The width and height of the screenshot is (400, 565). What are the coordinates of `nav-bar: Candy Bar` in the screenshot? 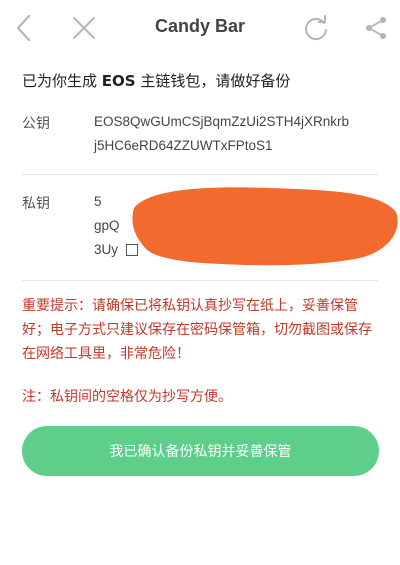 It's located at (200, 29).